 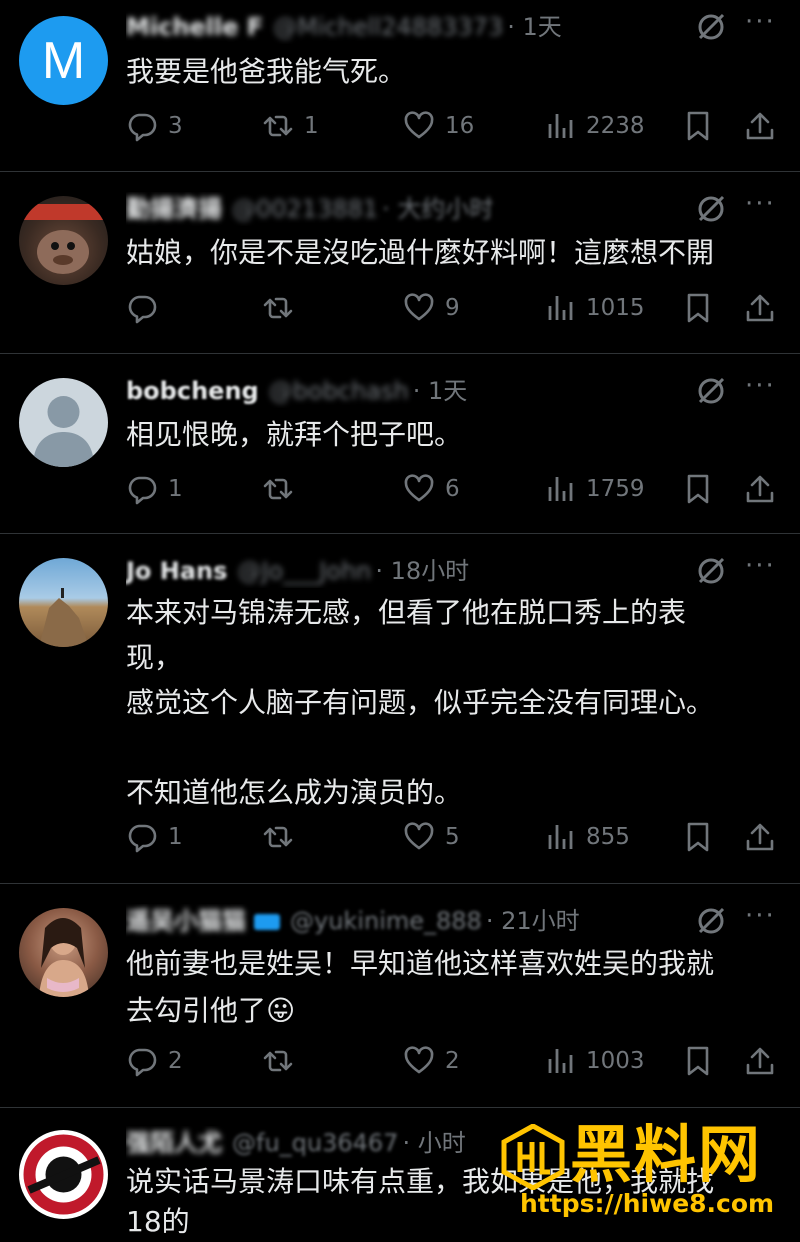 I want to click on user-handle: @00213881, so click(x=305, y=209).